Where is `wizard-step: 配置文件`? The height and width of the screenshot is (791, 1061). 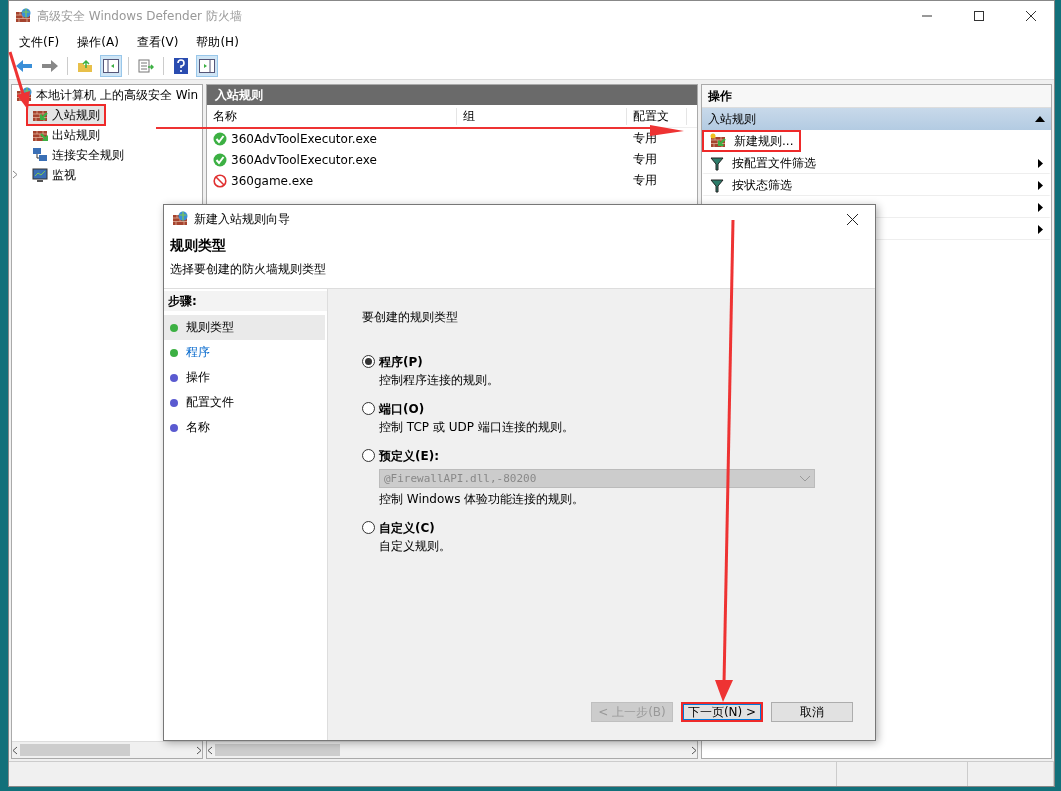
wizard-step: 配置文件 is located at coordinates (244, 402).